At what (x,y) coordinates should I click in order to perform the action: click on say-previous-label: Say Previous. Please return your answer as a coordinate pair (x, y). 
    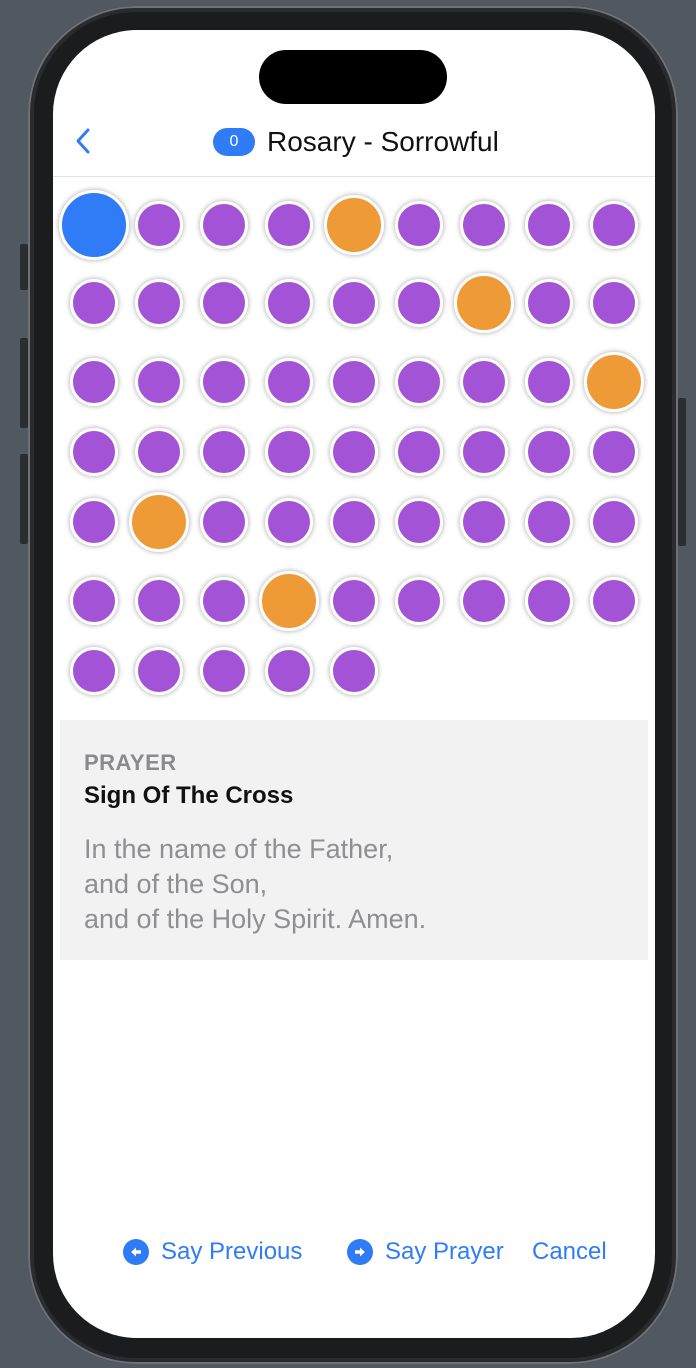
    Looking at the image, I should click on (232, 1251).